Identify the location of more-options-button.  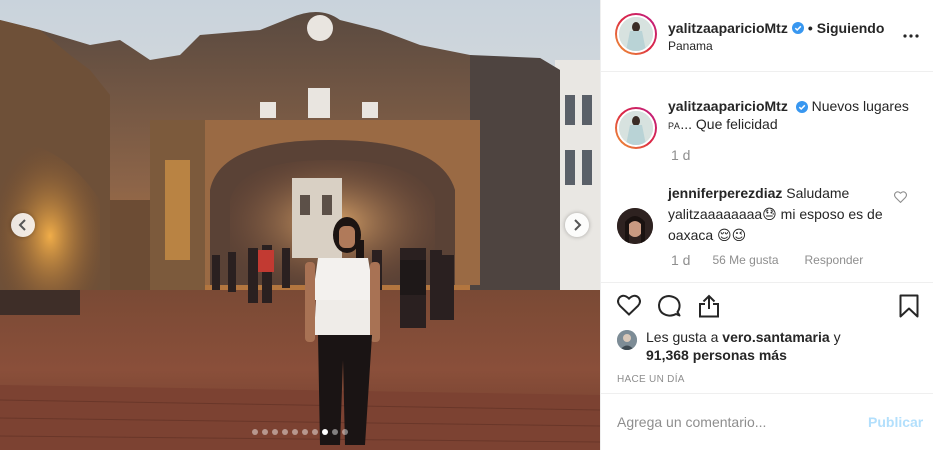
(911, 36).